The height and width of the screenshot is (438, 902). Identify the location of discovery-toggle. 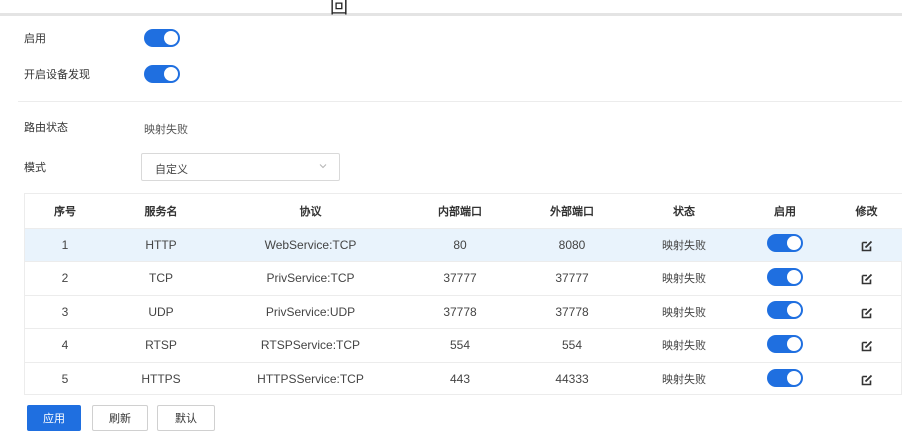
(162, 74).